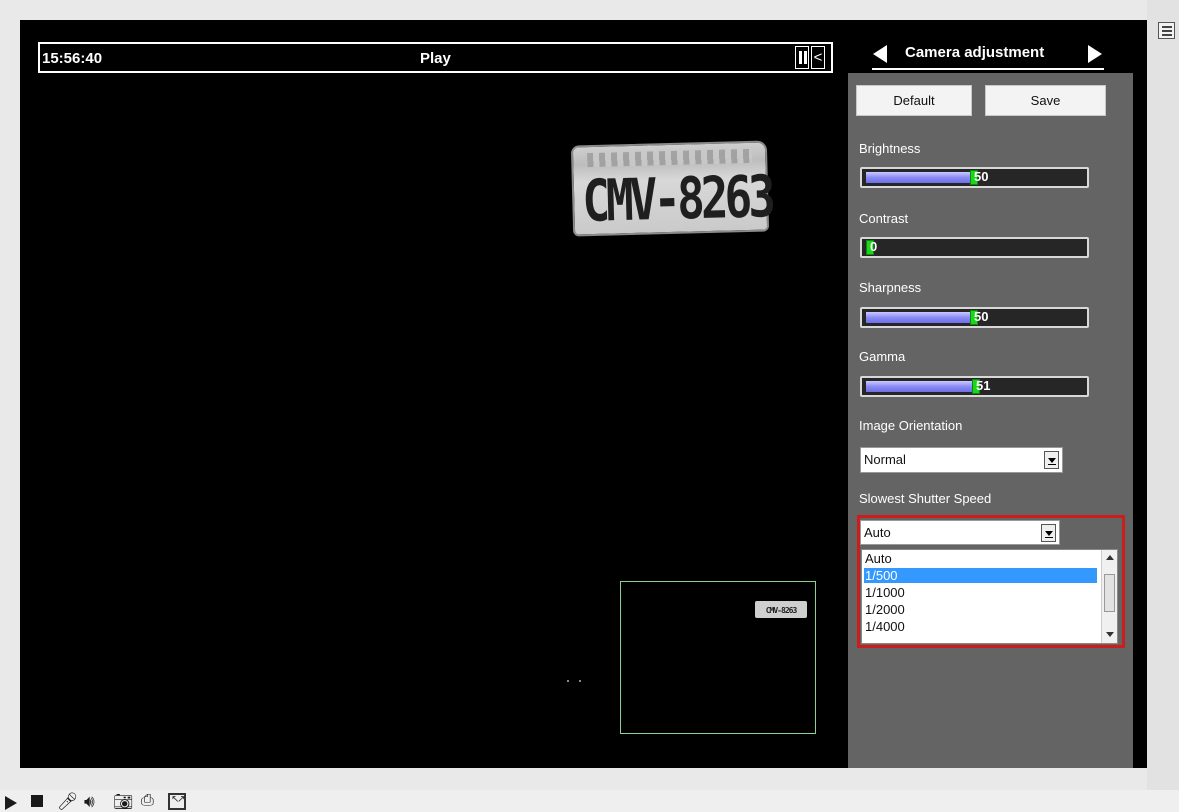  Describe the element at coordinates (874, 246) in the screenshot. I see `contrast-value: 0` at that location.